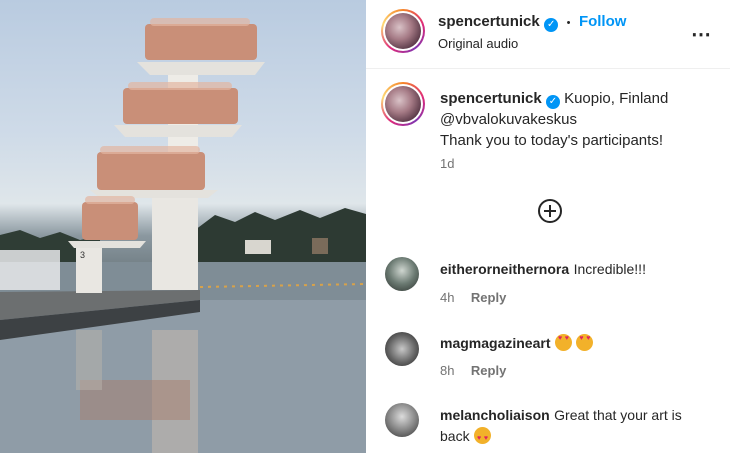 This screenshot has height=453, width=730. What do you see at coordinates (616, 98) in the screenshot?
I see `caption-location: Kuopio, Finland` at bounding box center [616, 98].